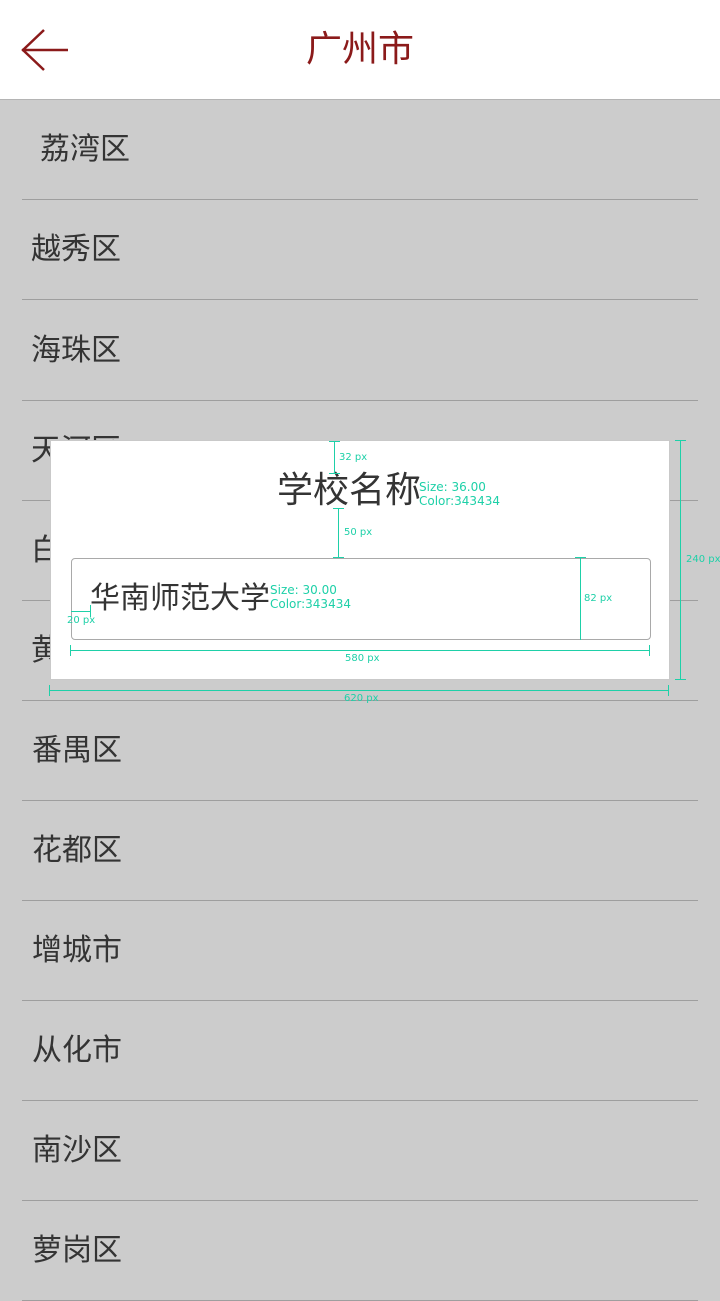 This screenshot has height=1301, width=720. Describe the element at coordinates (360, 1151) in the screenshot. I see `list-item: 南沙区` at that location.